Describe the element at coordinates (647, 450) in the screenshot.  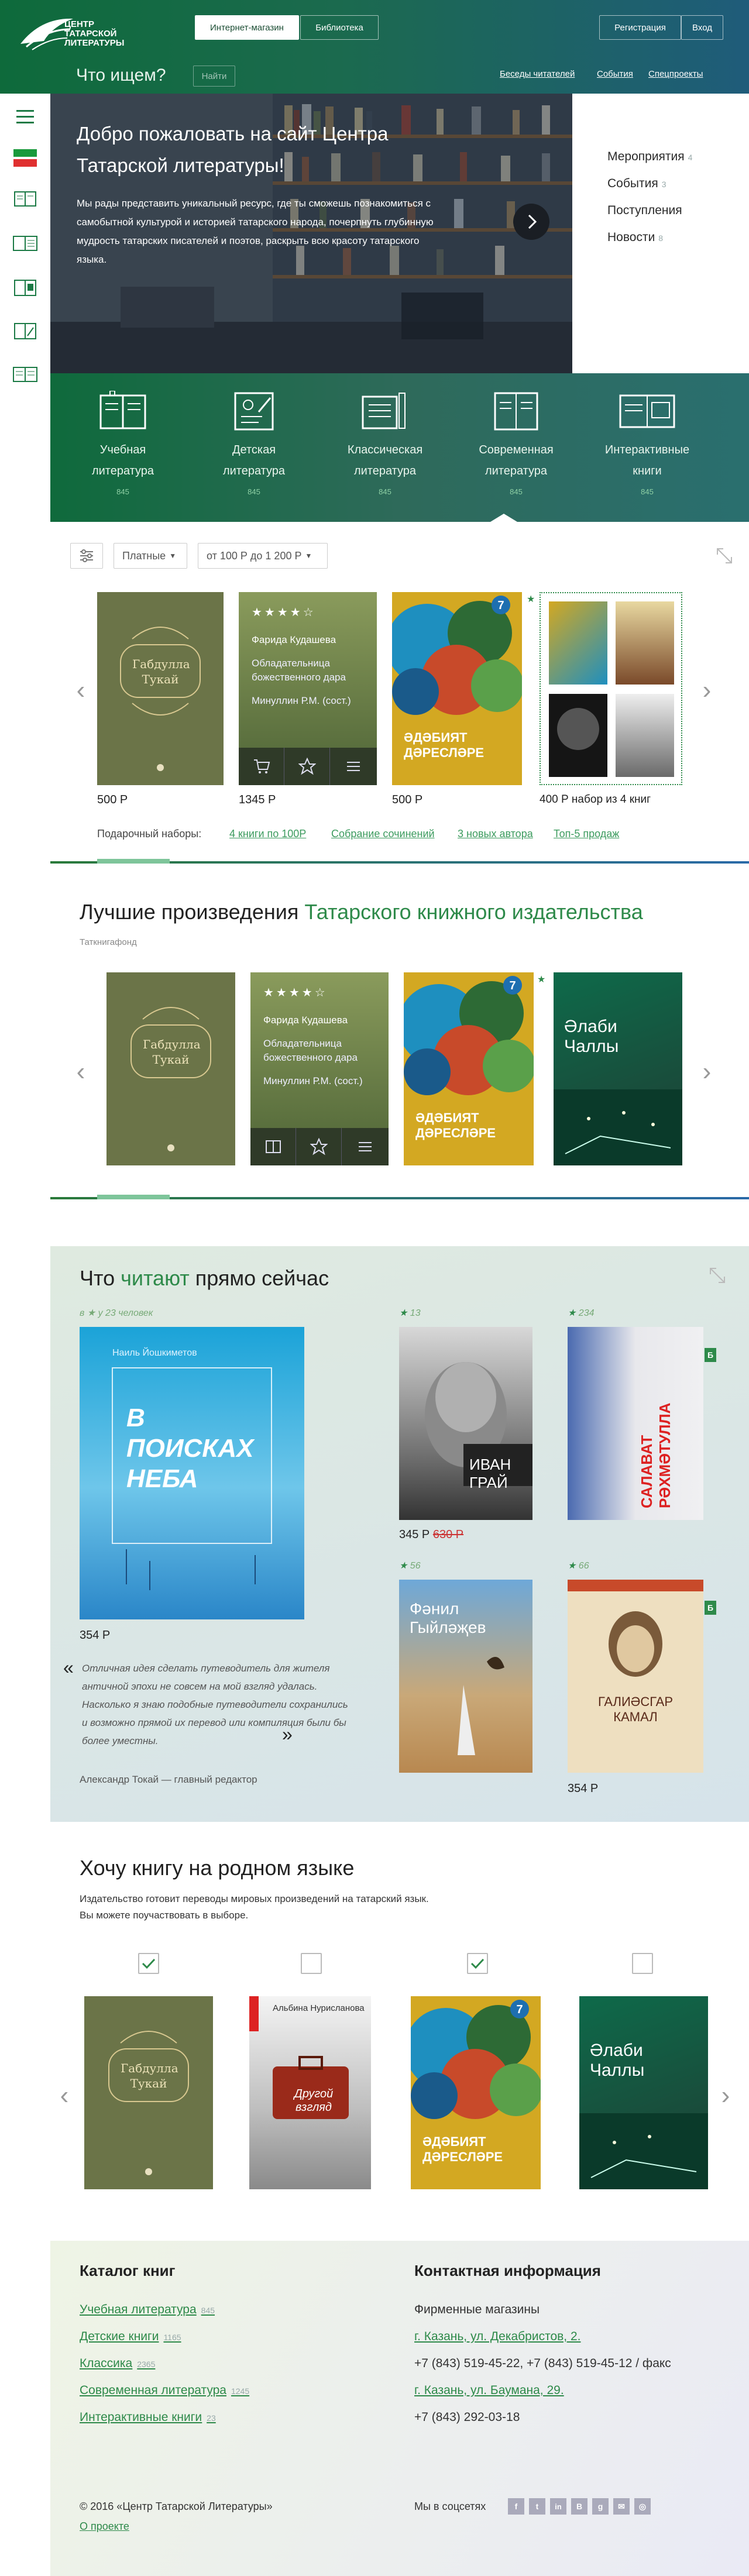
I see `category-label-1: Интерактивные` at that location.